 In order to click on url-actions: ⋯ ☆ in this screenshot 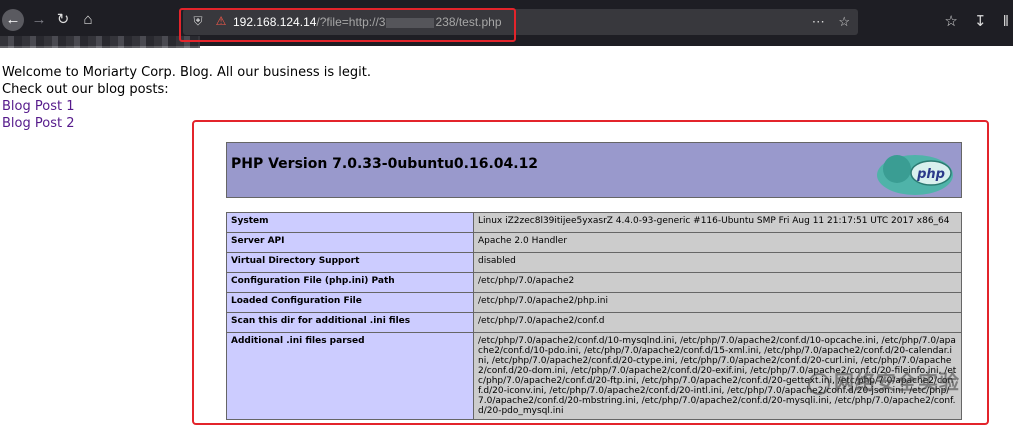, I will do `click(826, 22)`.